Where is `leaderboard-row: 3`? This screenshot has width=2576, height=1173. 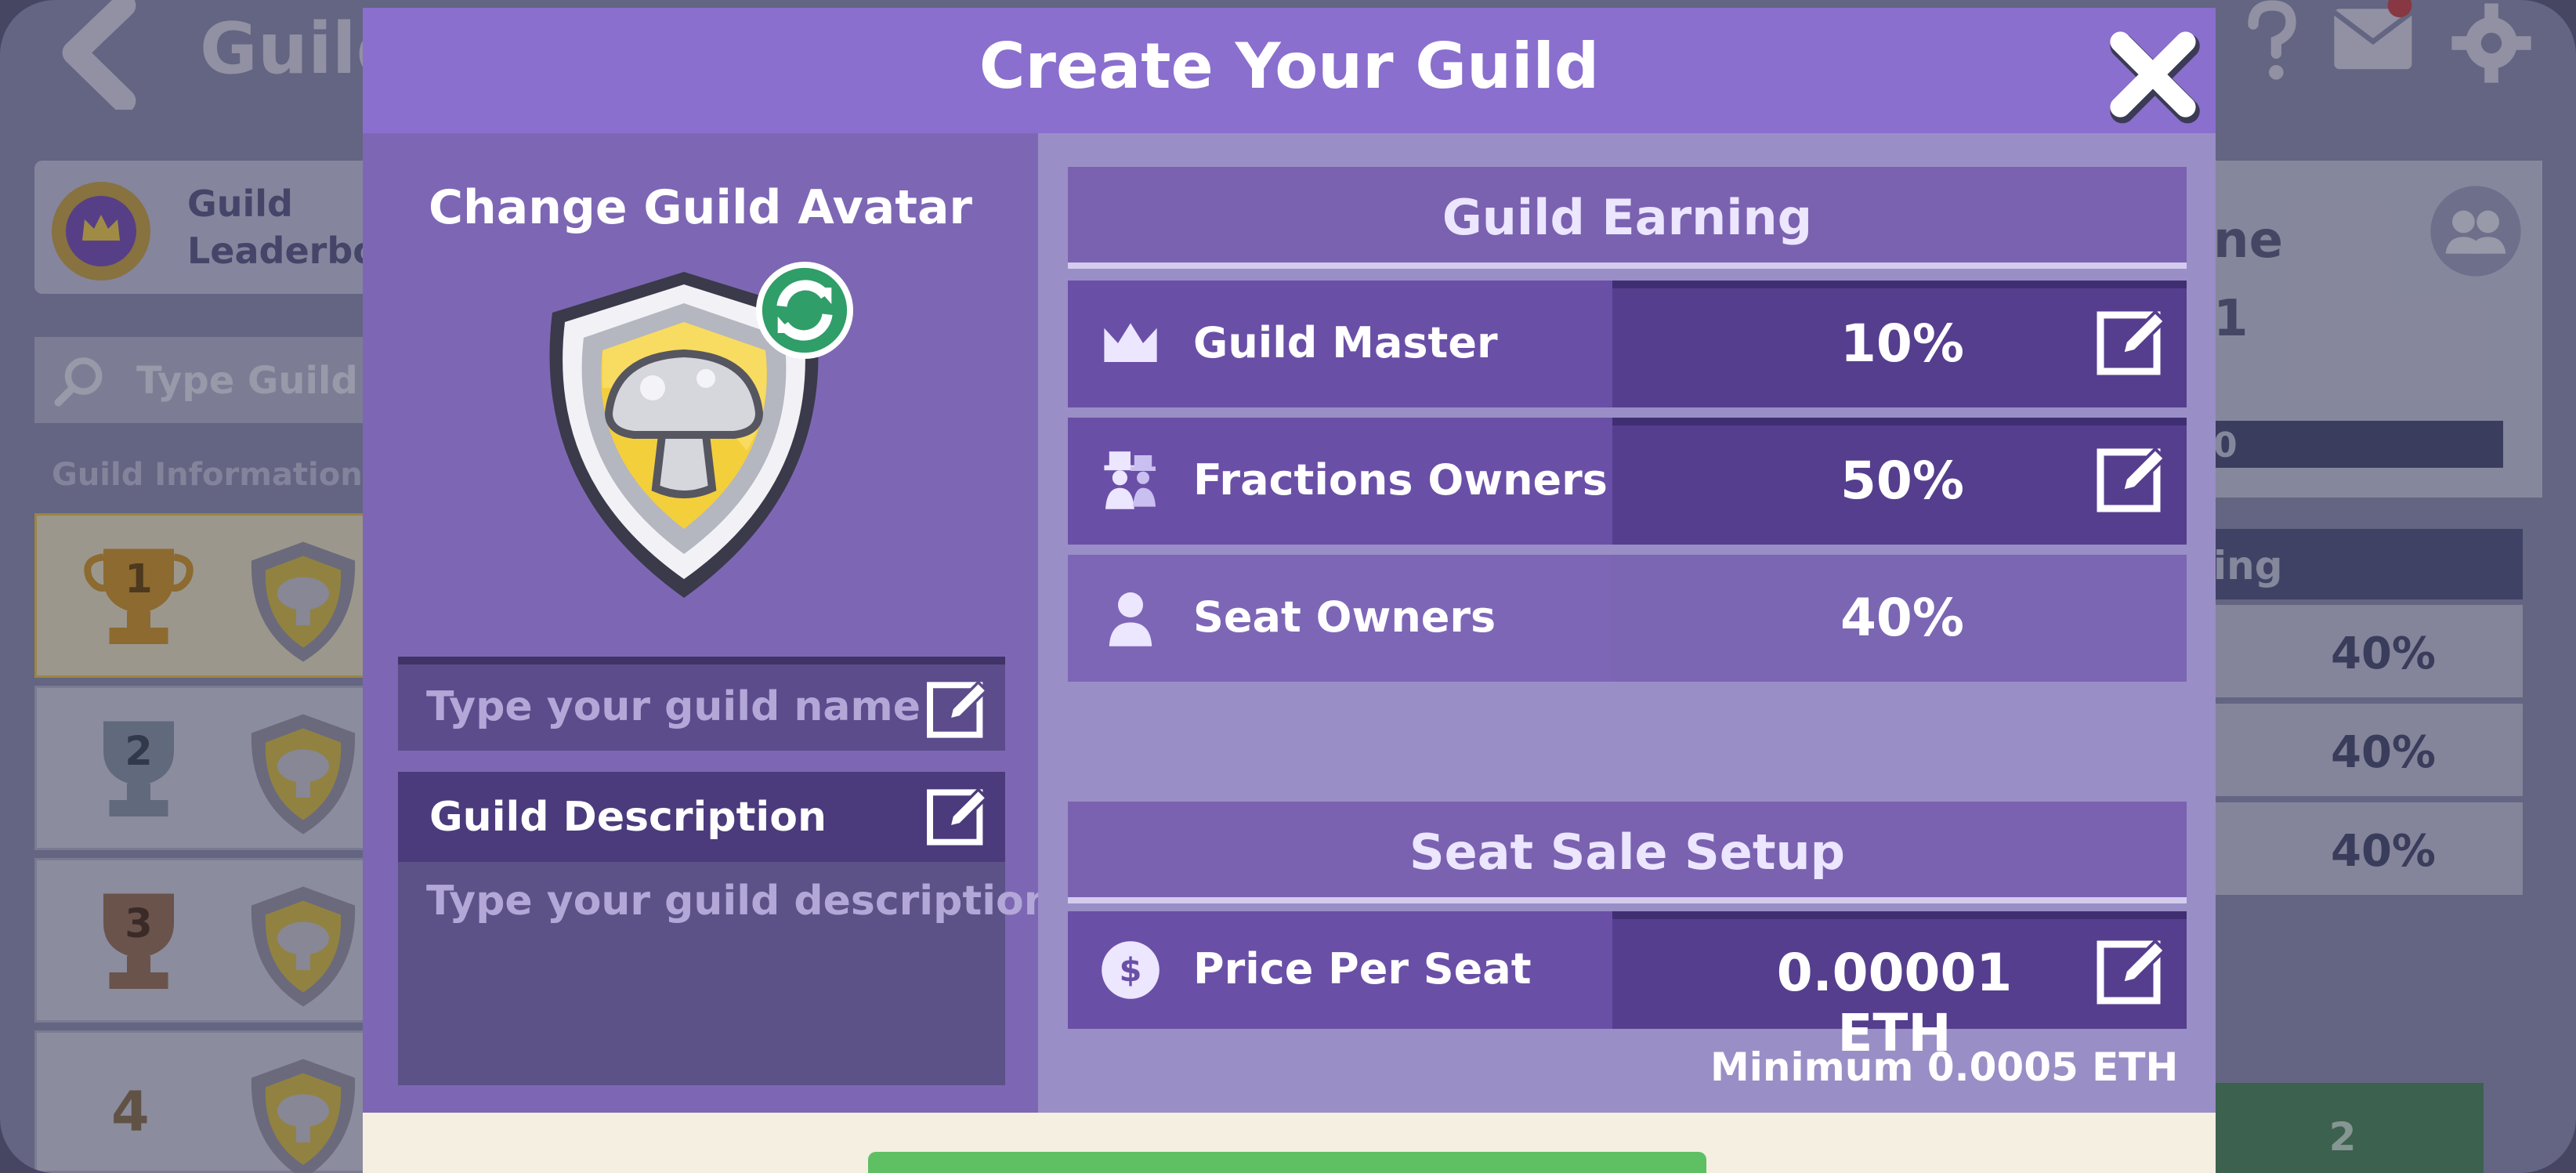
leaderboard-row: 3 is located at coordinates (207, 940).